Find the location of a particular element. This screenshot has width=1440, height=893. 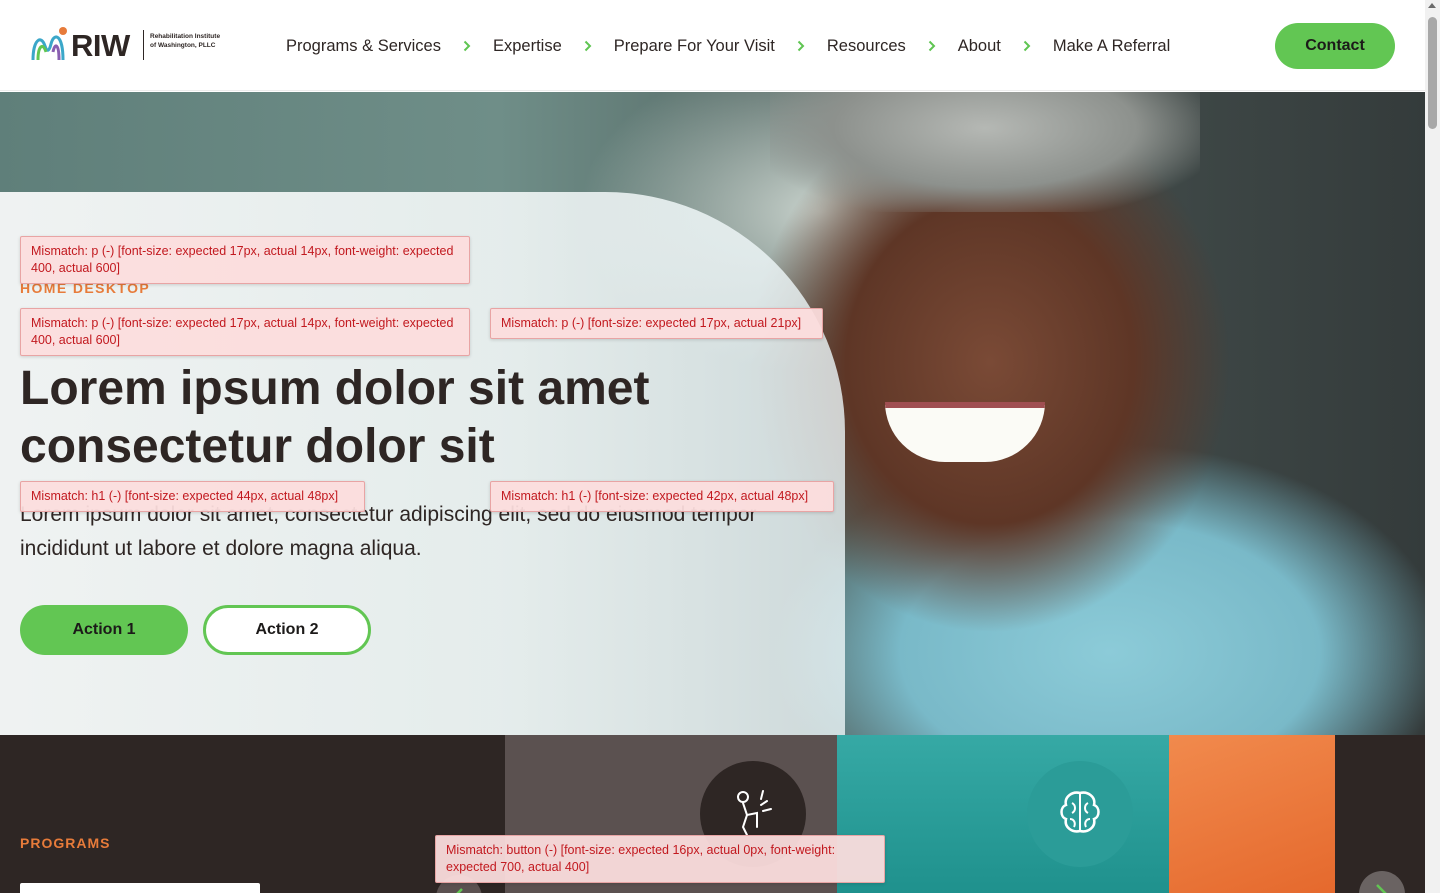

nav-label: Expertise is located at coordinates (527, 45).